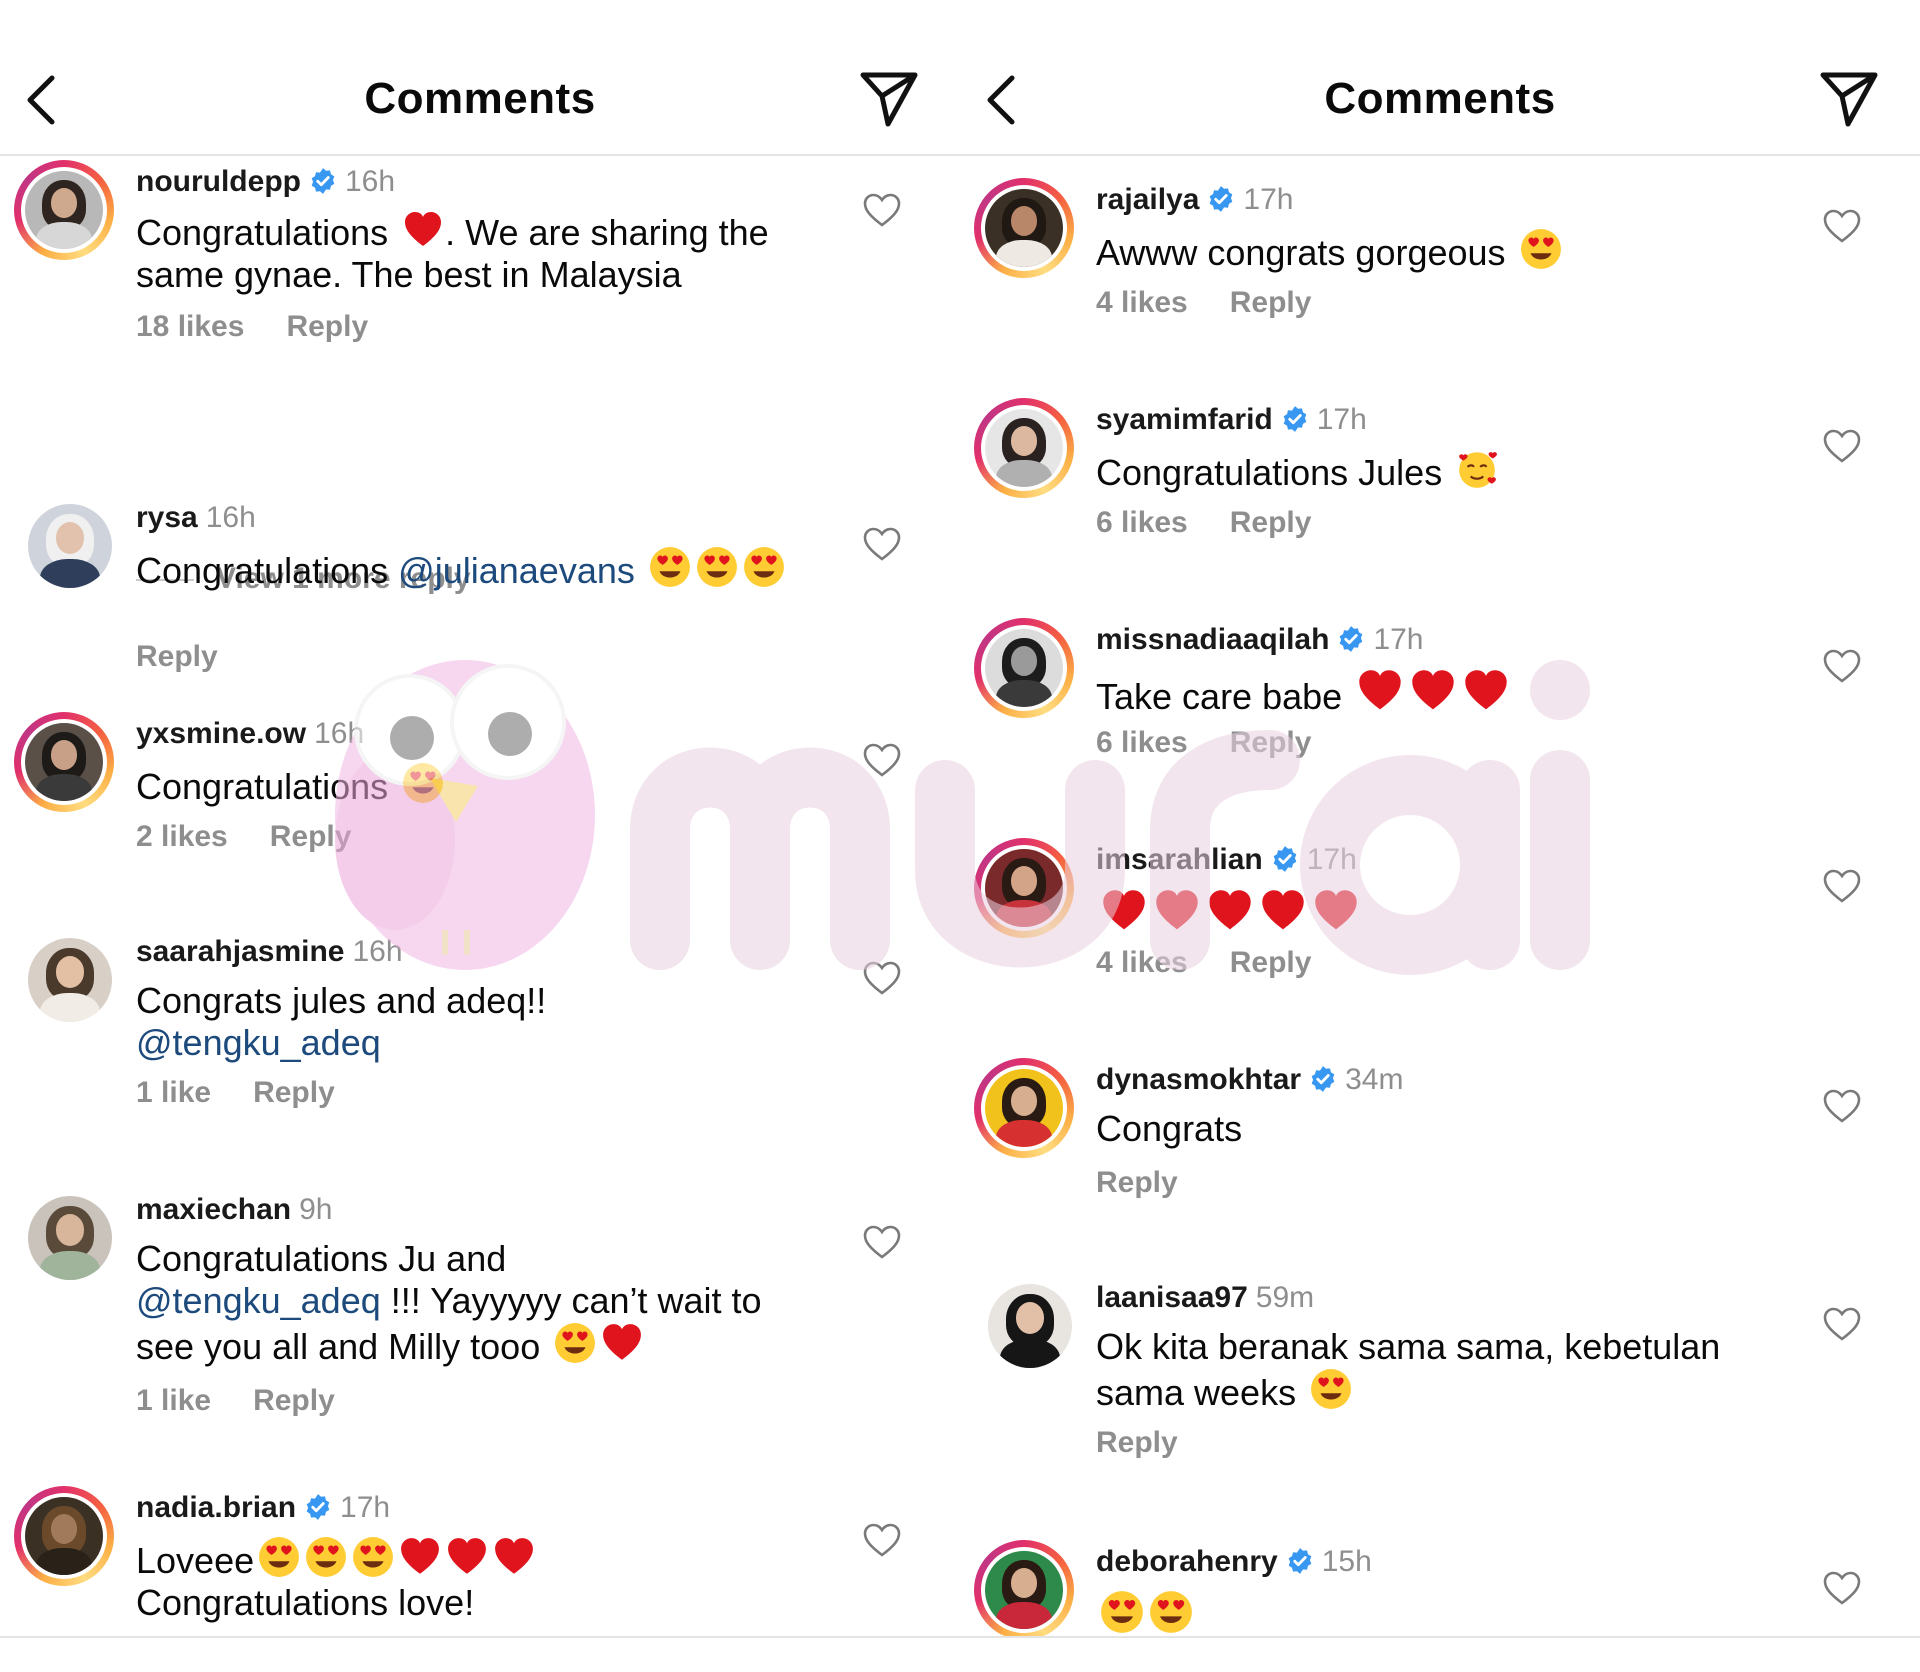  I want to click on likes-count: 2 likes, so click(182, 836).